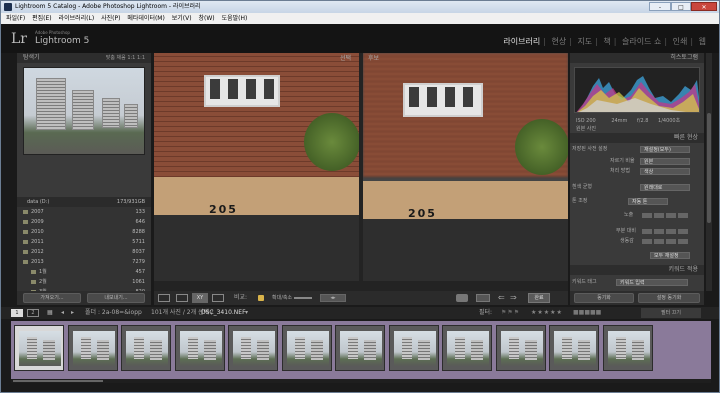 The height and width of the screenshot is (393, 720). Describe the element at coordinates (246, 313) in the screenshot. I see `source-dropdown-icon: ▾` at that location.